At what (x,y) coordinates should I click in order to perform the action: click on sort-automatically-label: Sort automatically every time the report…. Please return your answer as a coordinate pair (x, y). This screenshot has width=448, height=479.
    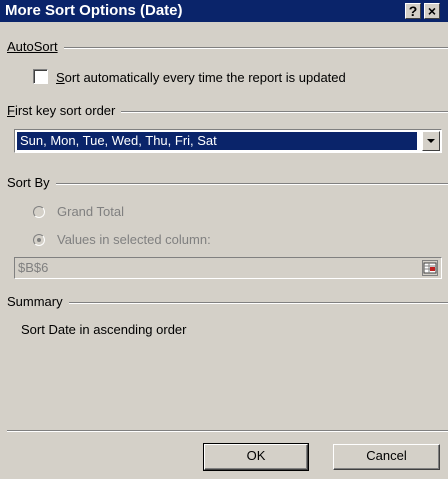
    Looking at the image, I should click on (201, 77).